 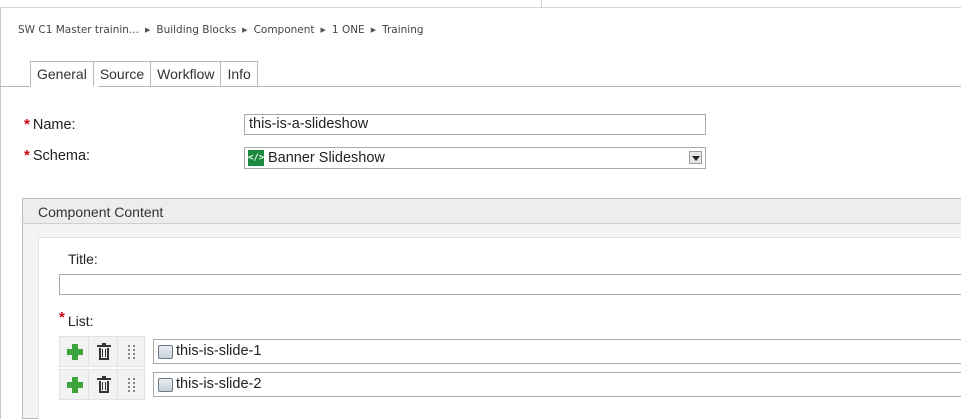 I want to click on tab-general: General, so click(x=62, y=74).